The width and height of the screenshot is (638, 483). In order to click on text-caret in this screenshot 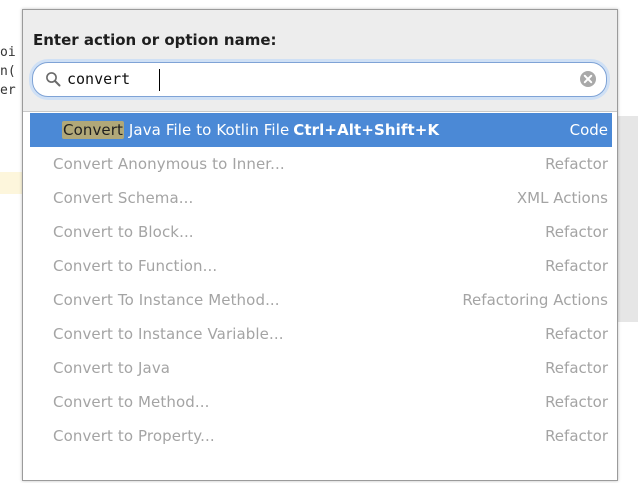, I will do `click(159, 80)`.